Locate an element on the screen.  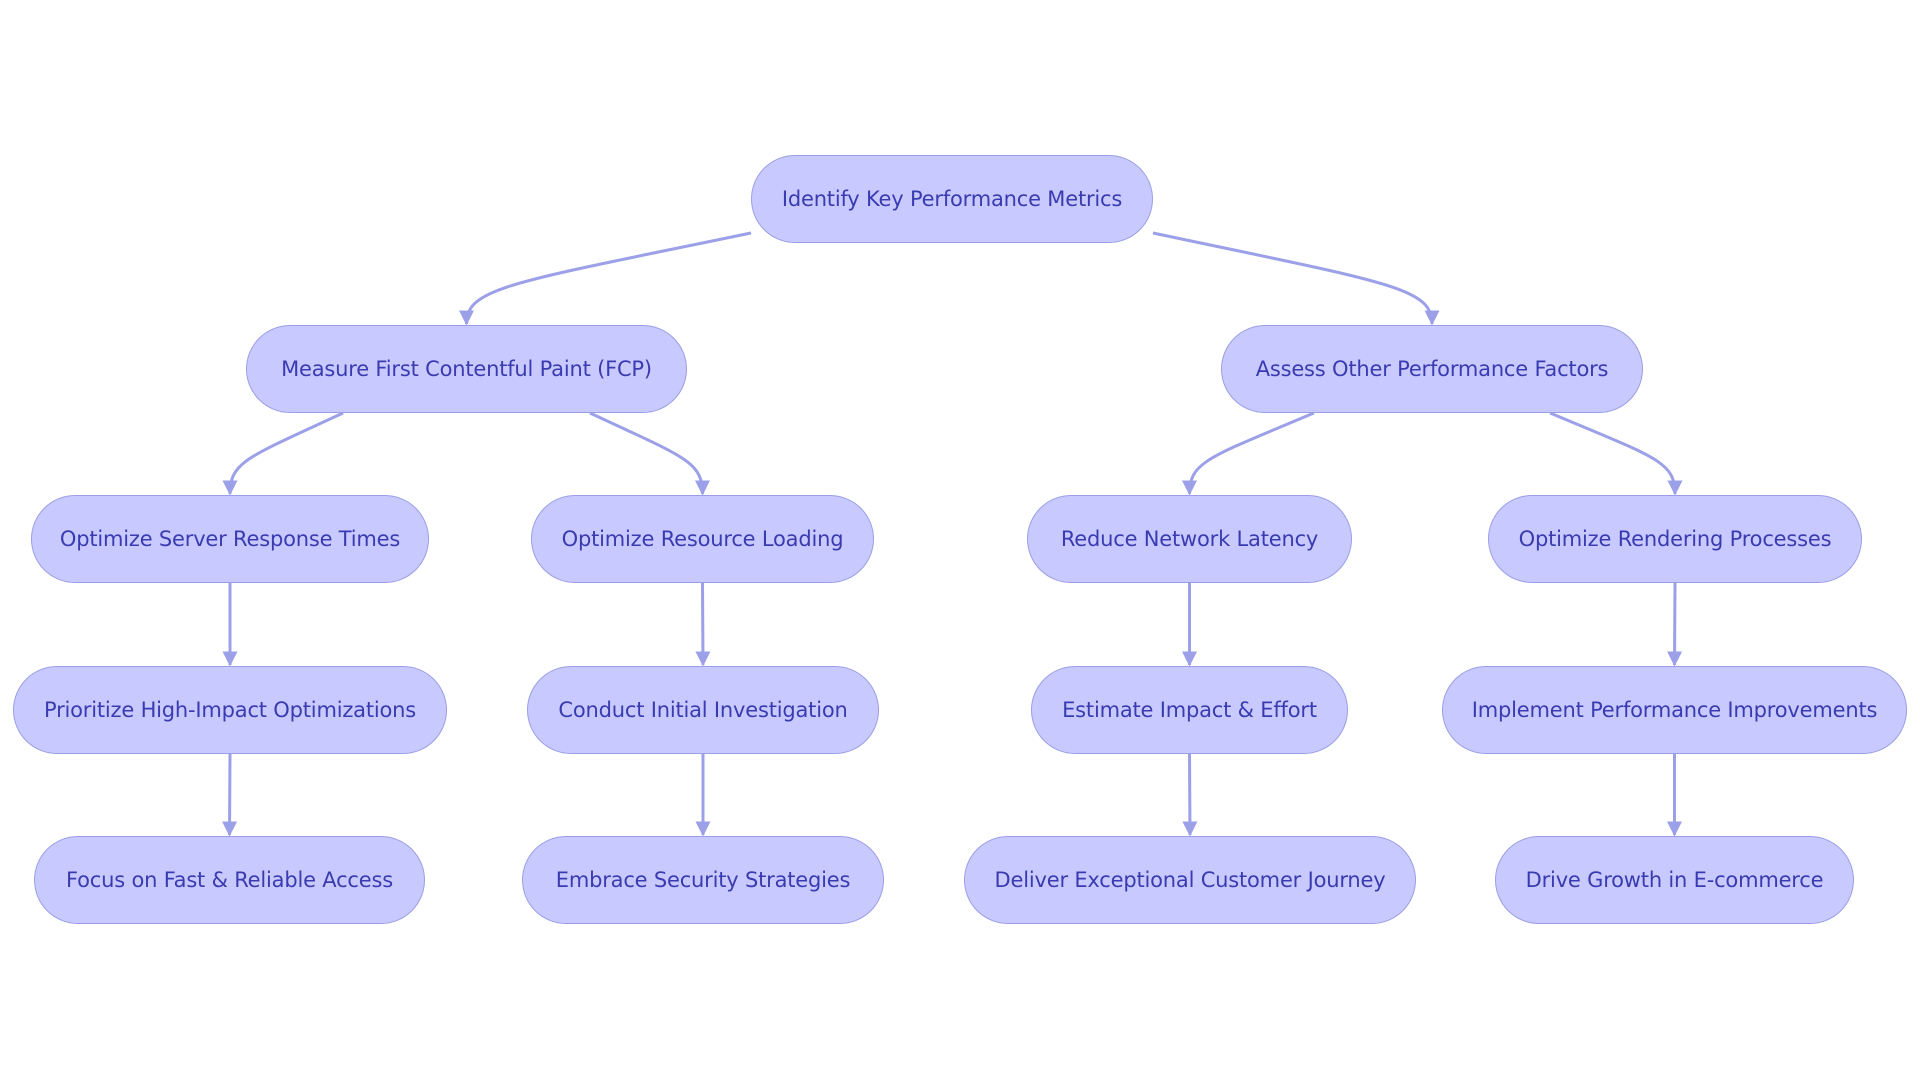
node-rendering: Optimize Rendering Processes is located at coordinates (1675, 539).